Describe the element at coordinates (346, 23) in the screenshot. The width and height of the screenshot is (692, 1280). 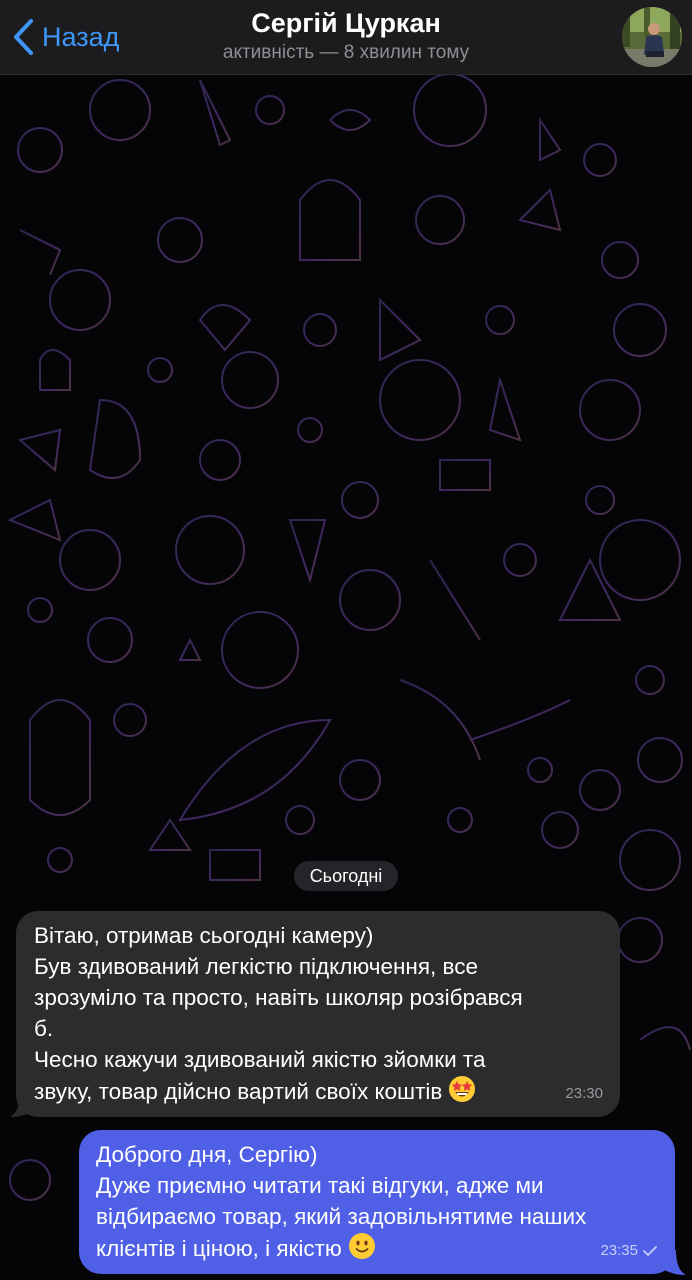
I see `contact-name: Сергій Цуркан` at that location.